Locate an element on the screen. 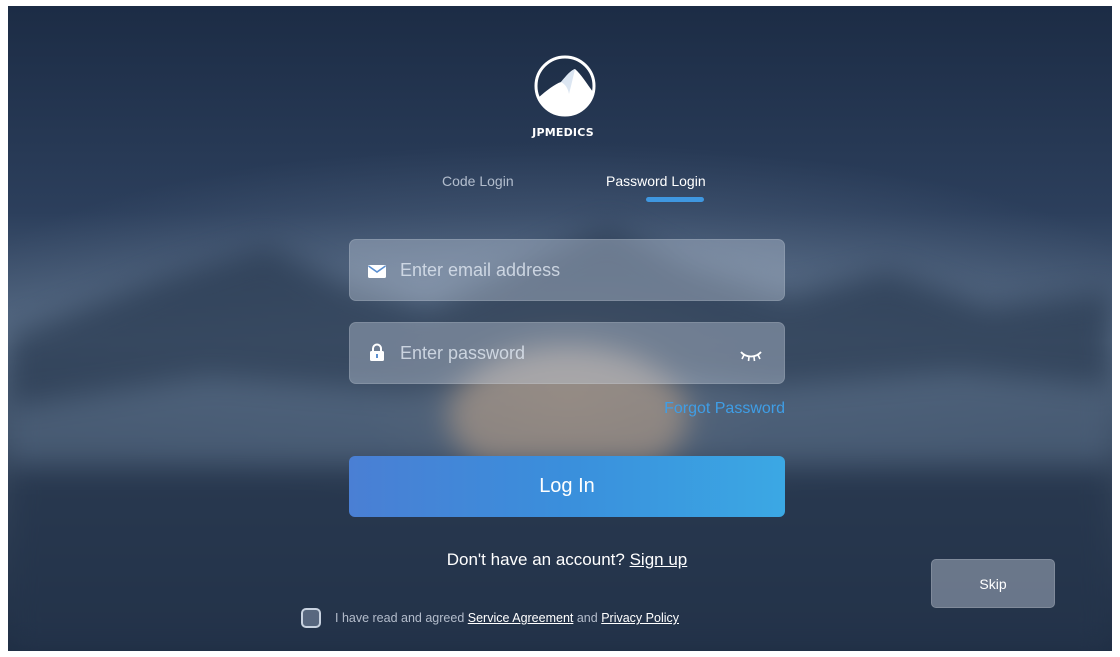 This screenshot has height=657, width=1120. signup-prompt: Don't have an account? Sign up is located at coordinates (567, 560).